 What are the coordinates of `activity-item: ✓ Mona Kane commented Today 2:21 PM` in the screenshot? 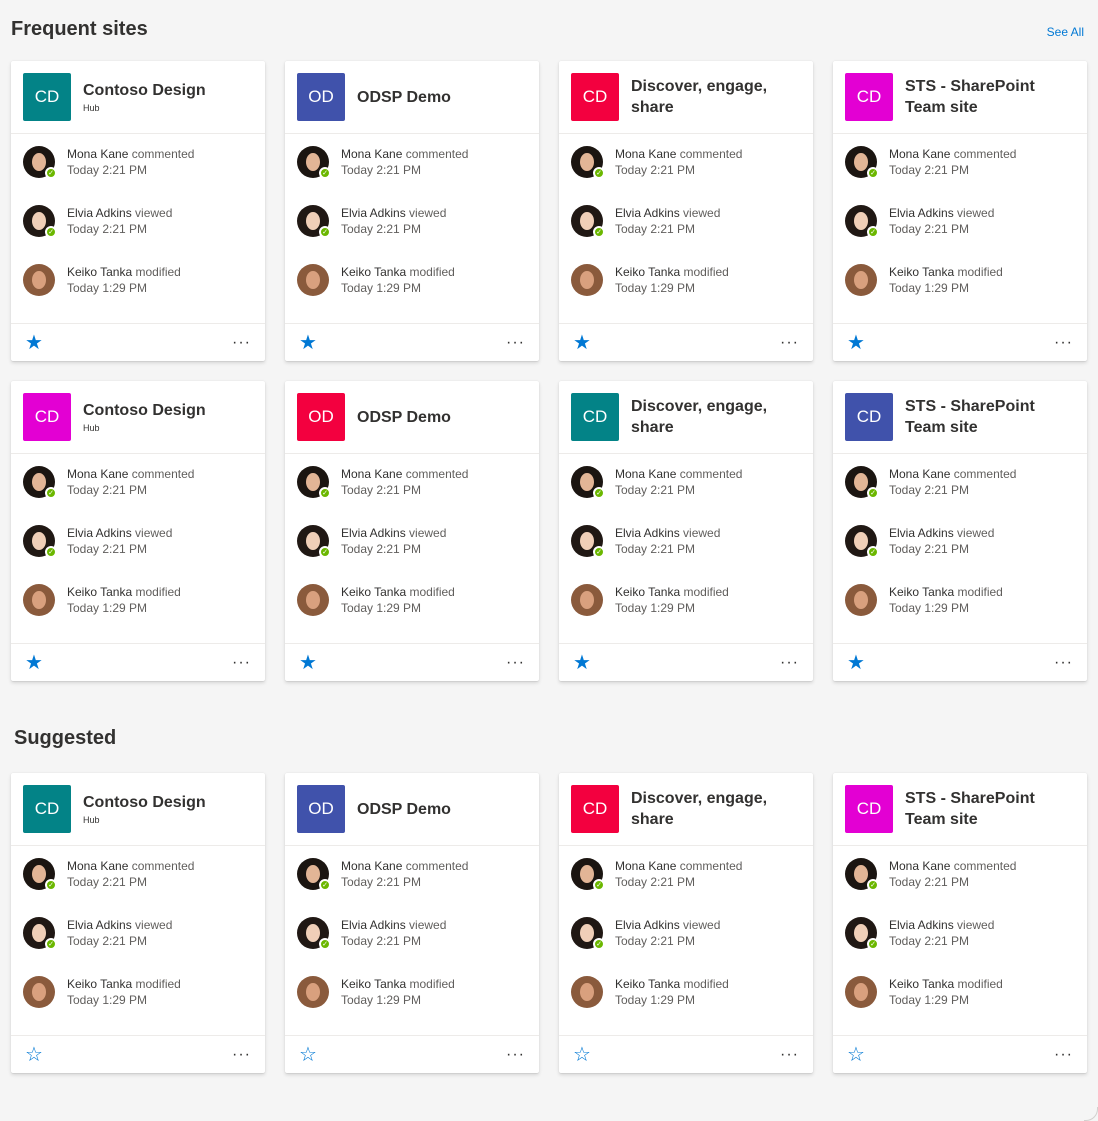 It's located at (686, 887).